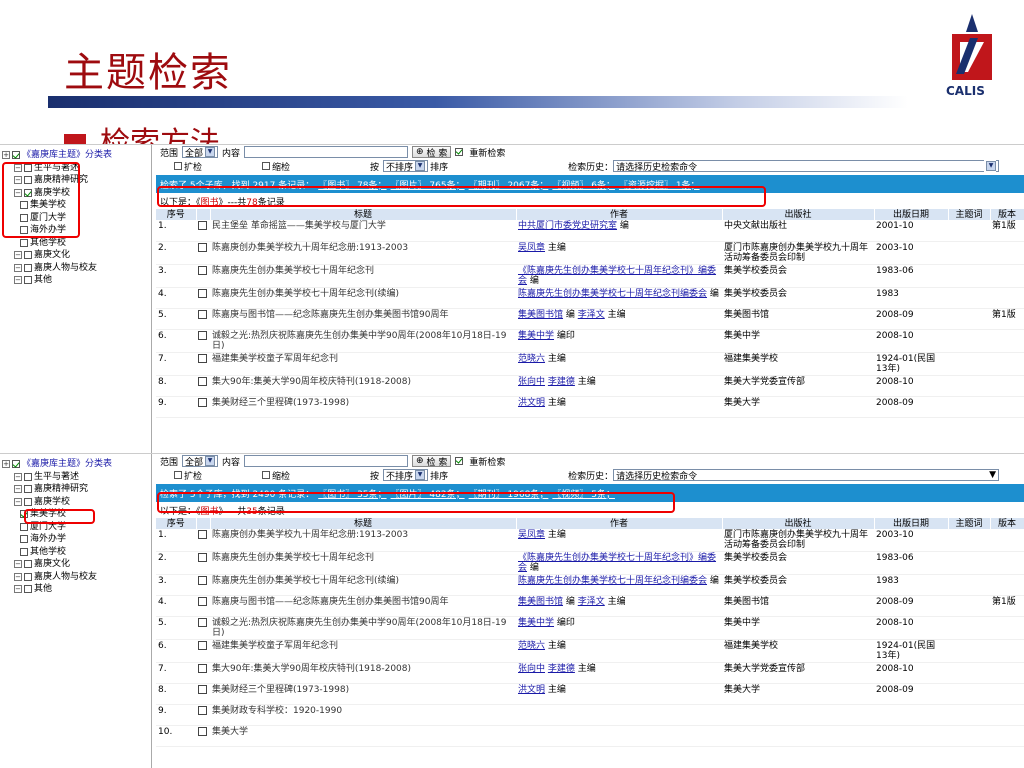  What do you see at coordinates (326, 152) in the screenshot?
I see `search-input` at bounding box center [326, 152].